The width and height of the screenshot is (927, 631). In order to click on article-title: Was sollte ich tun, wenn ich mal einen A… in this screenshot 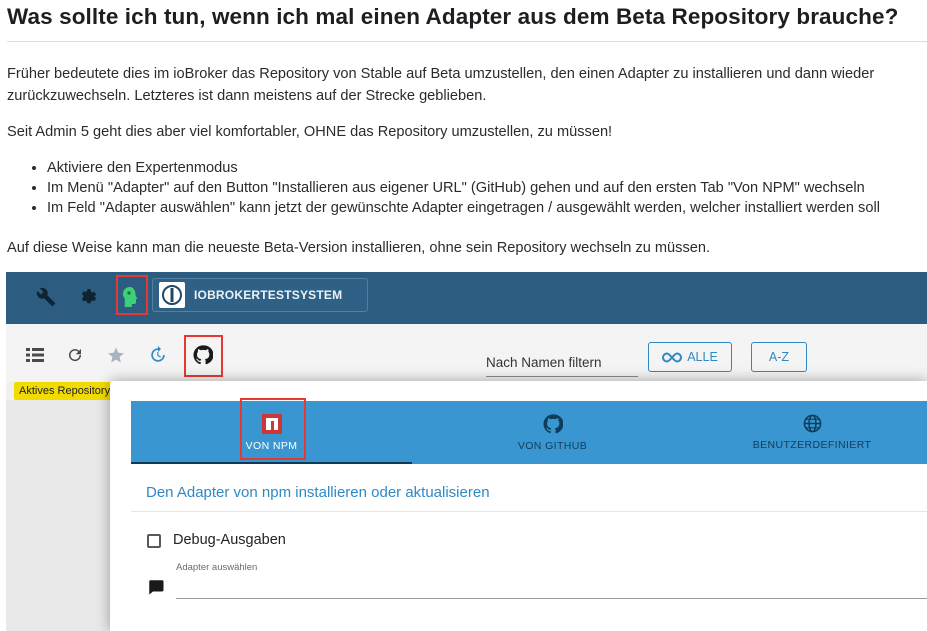, I will do `click(453, 16)`.